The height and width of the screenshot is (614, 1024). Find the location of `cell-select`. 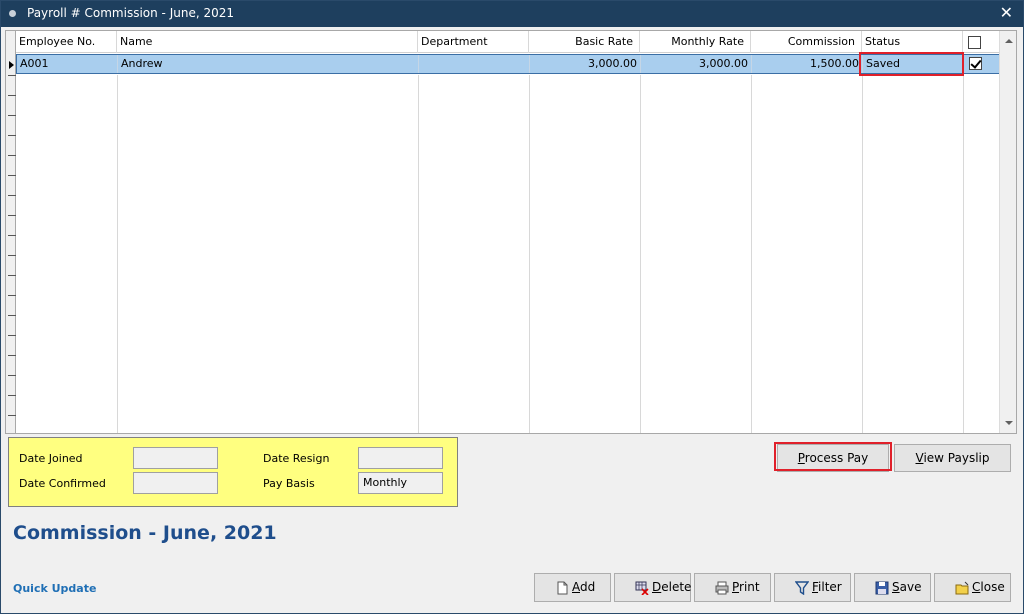

cell-select is located at coordinates (982, 64).